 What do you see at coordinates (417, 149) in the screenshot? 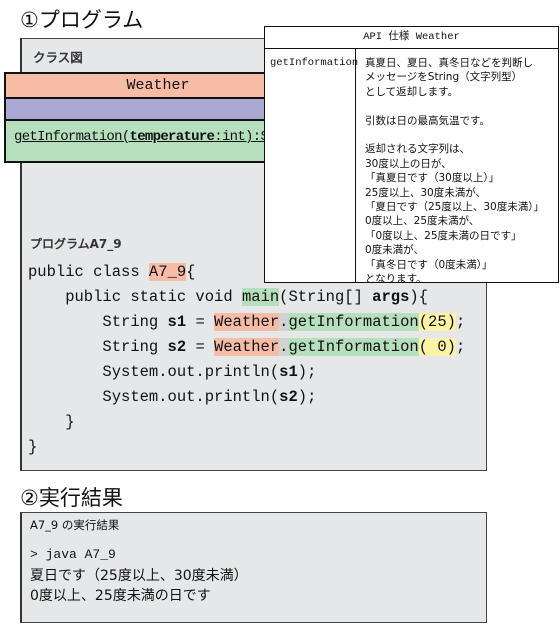
I see `api-description-line: 返却される文字列は、` at bounding box center [417, 149].